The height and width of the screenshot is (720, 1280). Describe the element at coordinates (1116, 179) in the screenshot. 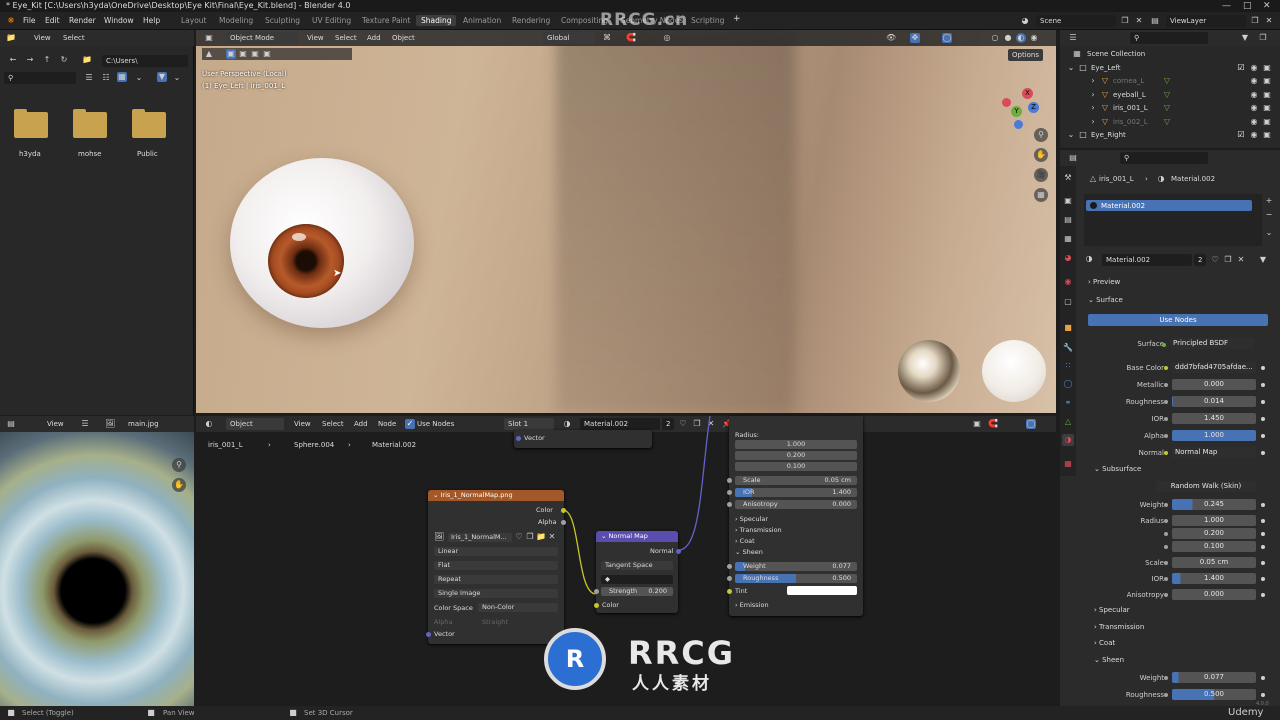

I see `context-object: iris_001_L` at that location.